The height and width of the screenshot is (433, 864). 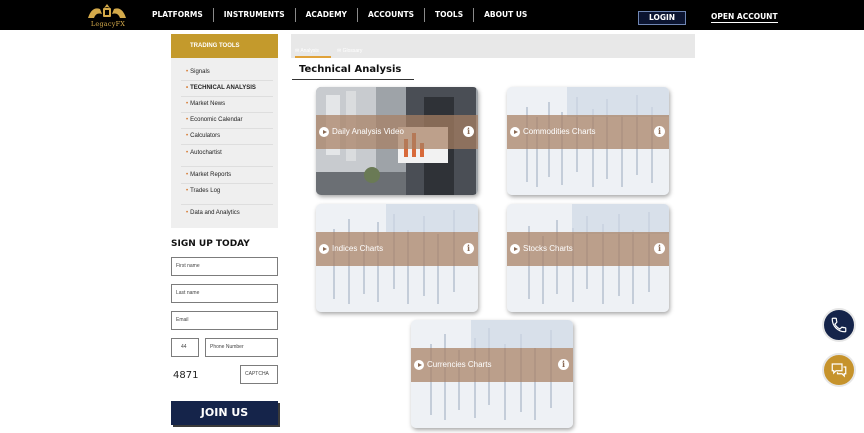 What do you see at coordinates (108, 24) in the screenshot?
I see `brand-name: LegacyFX` at bounding box center [108, 24].